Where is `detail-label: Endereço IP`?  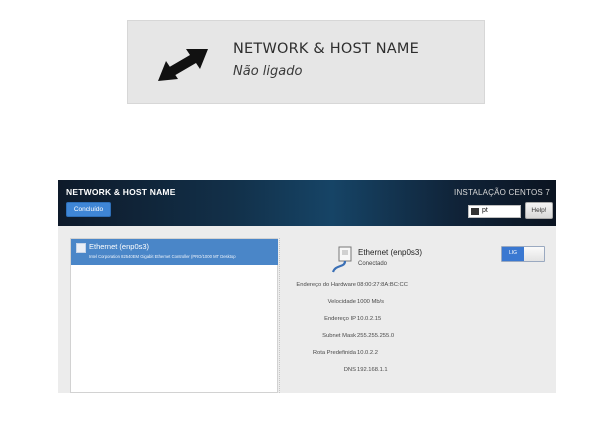
detail-label: Endereço IP is located at coordinates (340, 319).